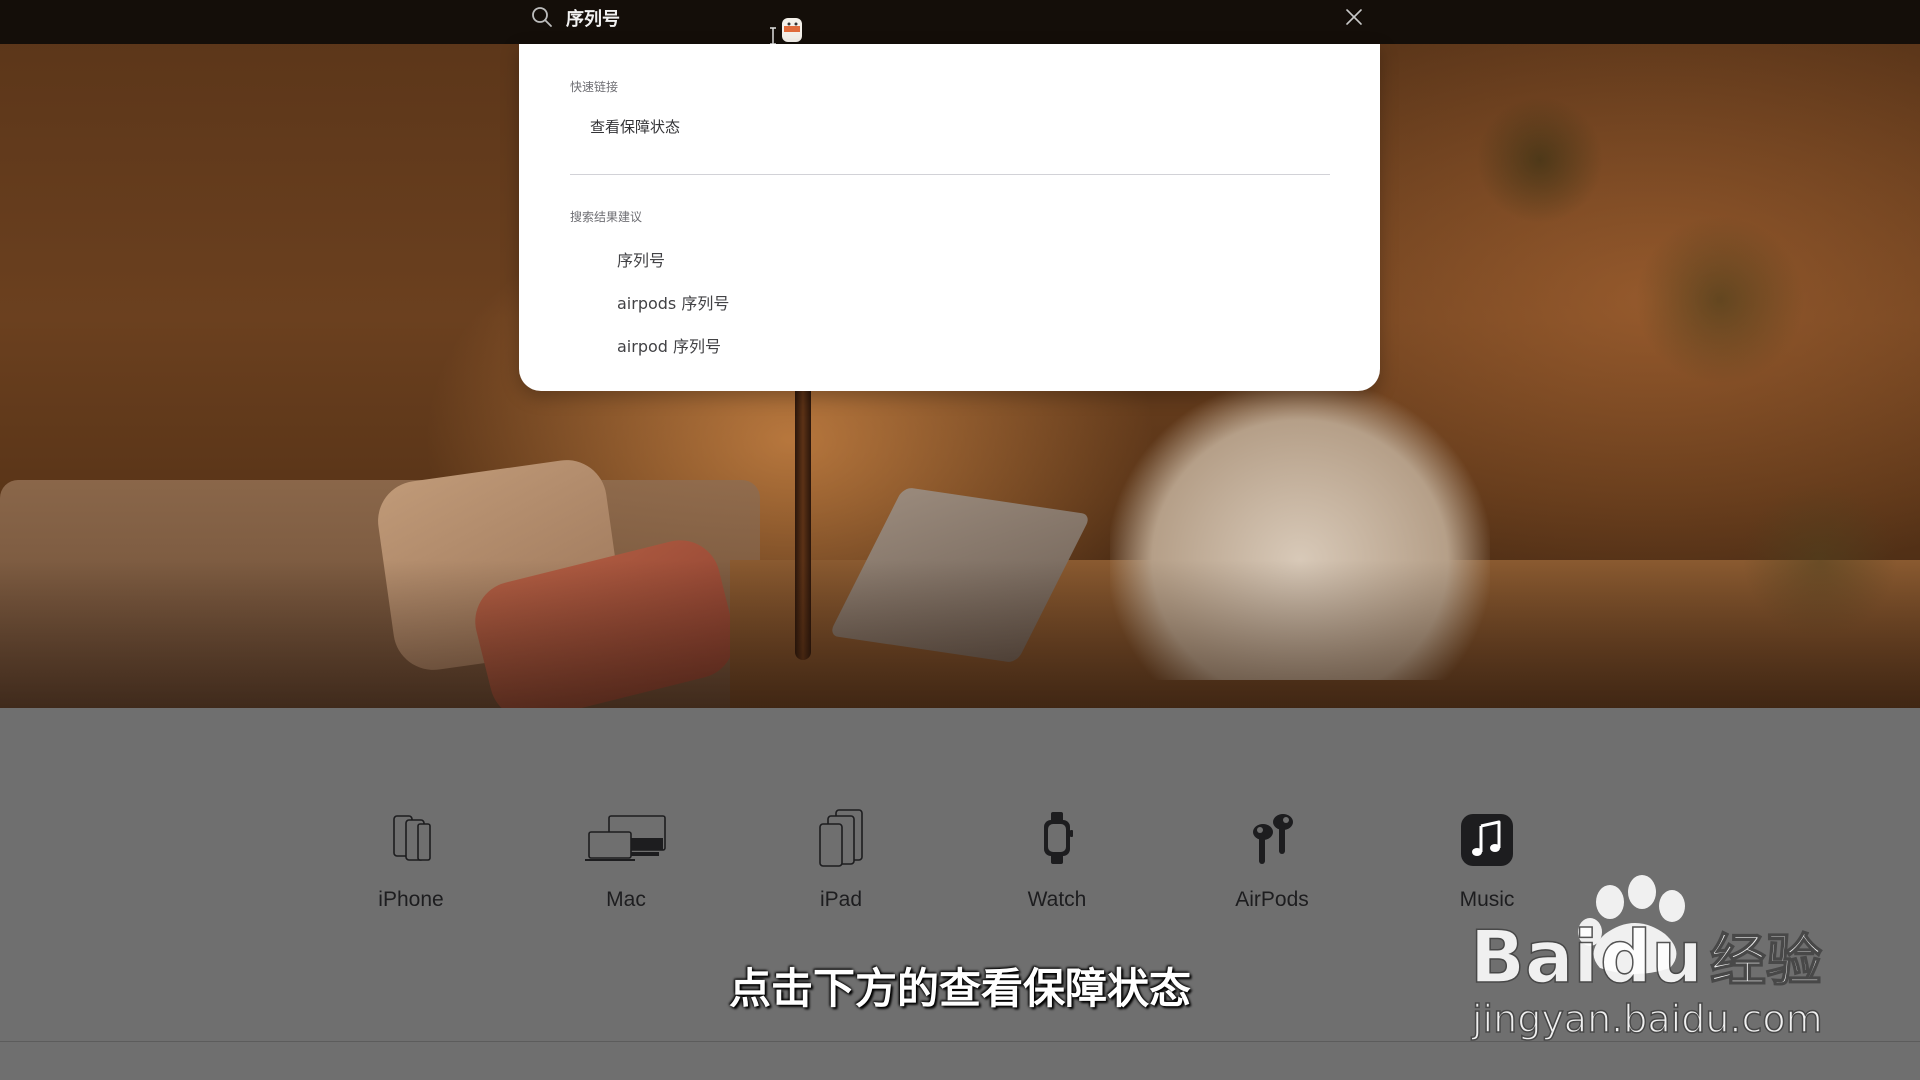 The width and height of the screenshot is (1920, 1080). Describe the element at coordinates (1534, 957) in the screenshot. I see `svg-text: Bai` at that location.